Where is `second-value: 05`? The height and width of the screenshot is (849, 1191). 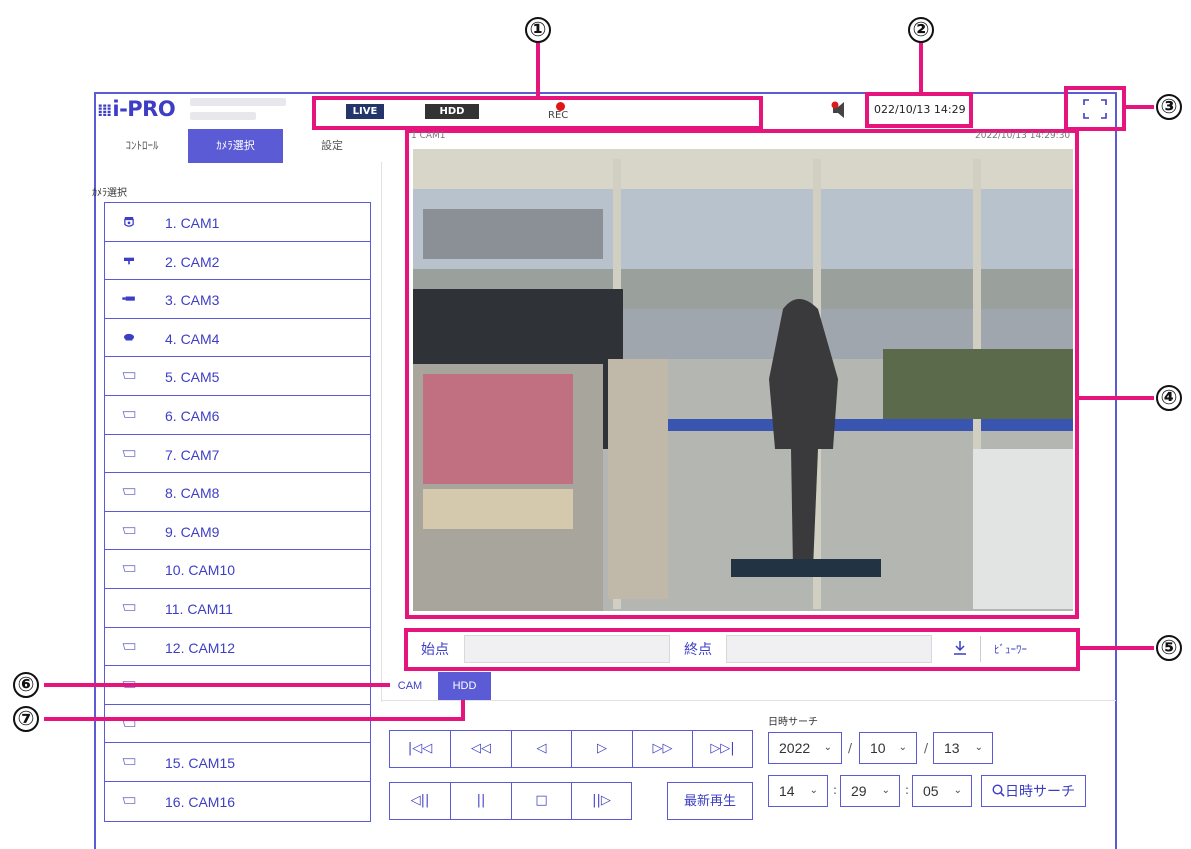 second-value: 05 is located at coordinates (931, 791).